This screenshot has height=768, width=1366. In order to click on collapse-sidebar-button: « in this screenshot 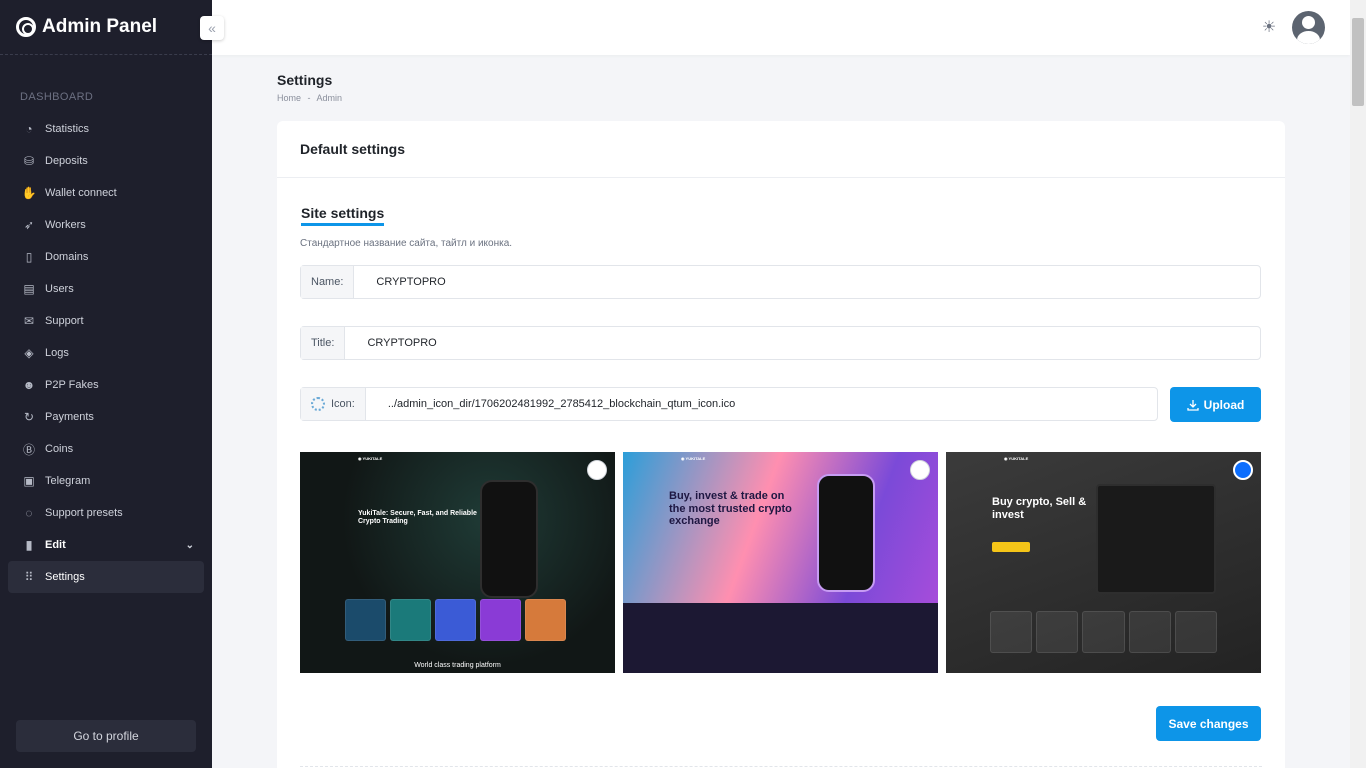, I will do `click(212, 28)`.